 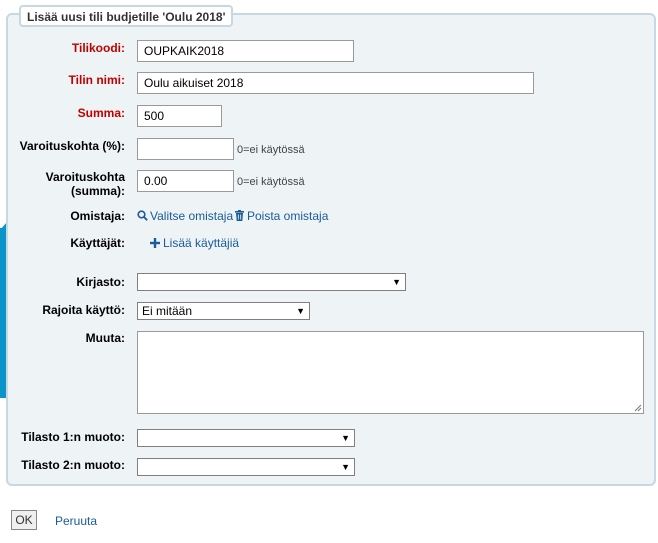 I want to click on restrict-label: Rajoita käyttö:, so click(x=83, y=310).